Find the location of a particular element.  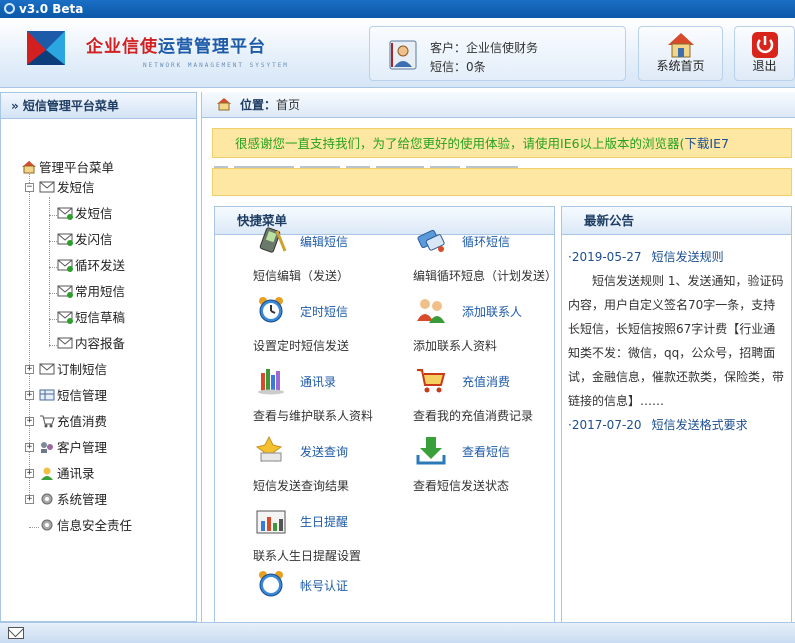

power-icon is located at coordinates (764, 45).